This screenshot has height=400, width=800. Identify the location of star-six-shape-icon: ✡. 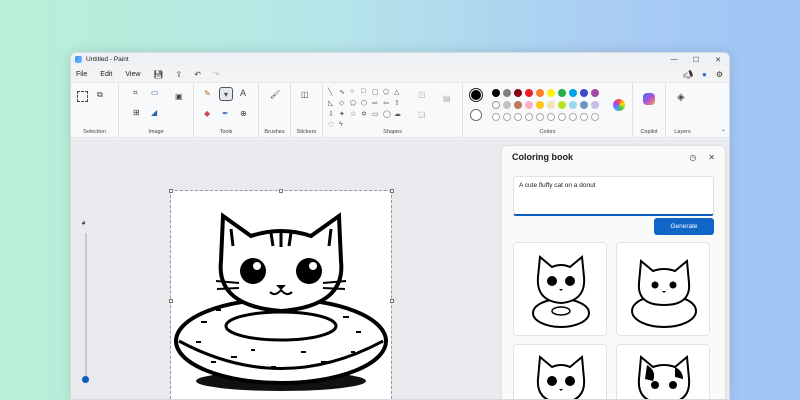
(366, 114).